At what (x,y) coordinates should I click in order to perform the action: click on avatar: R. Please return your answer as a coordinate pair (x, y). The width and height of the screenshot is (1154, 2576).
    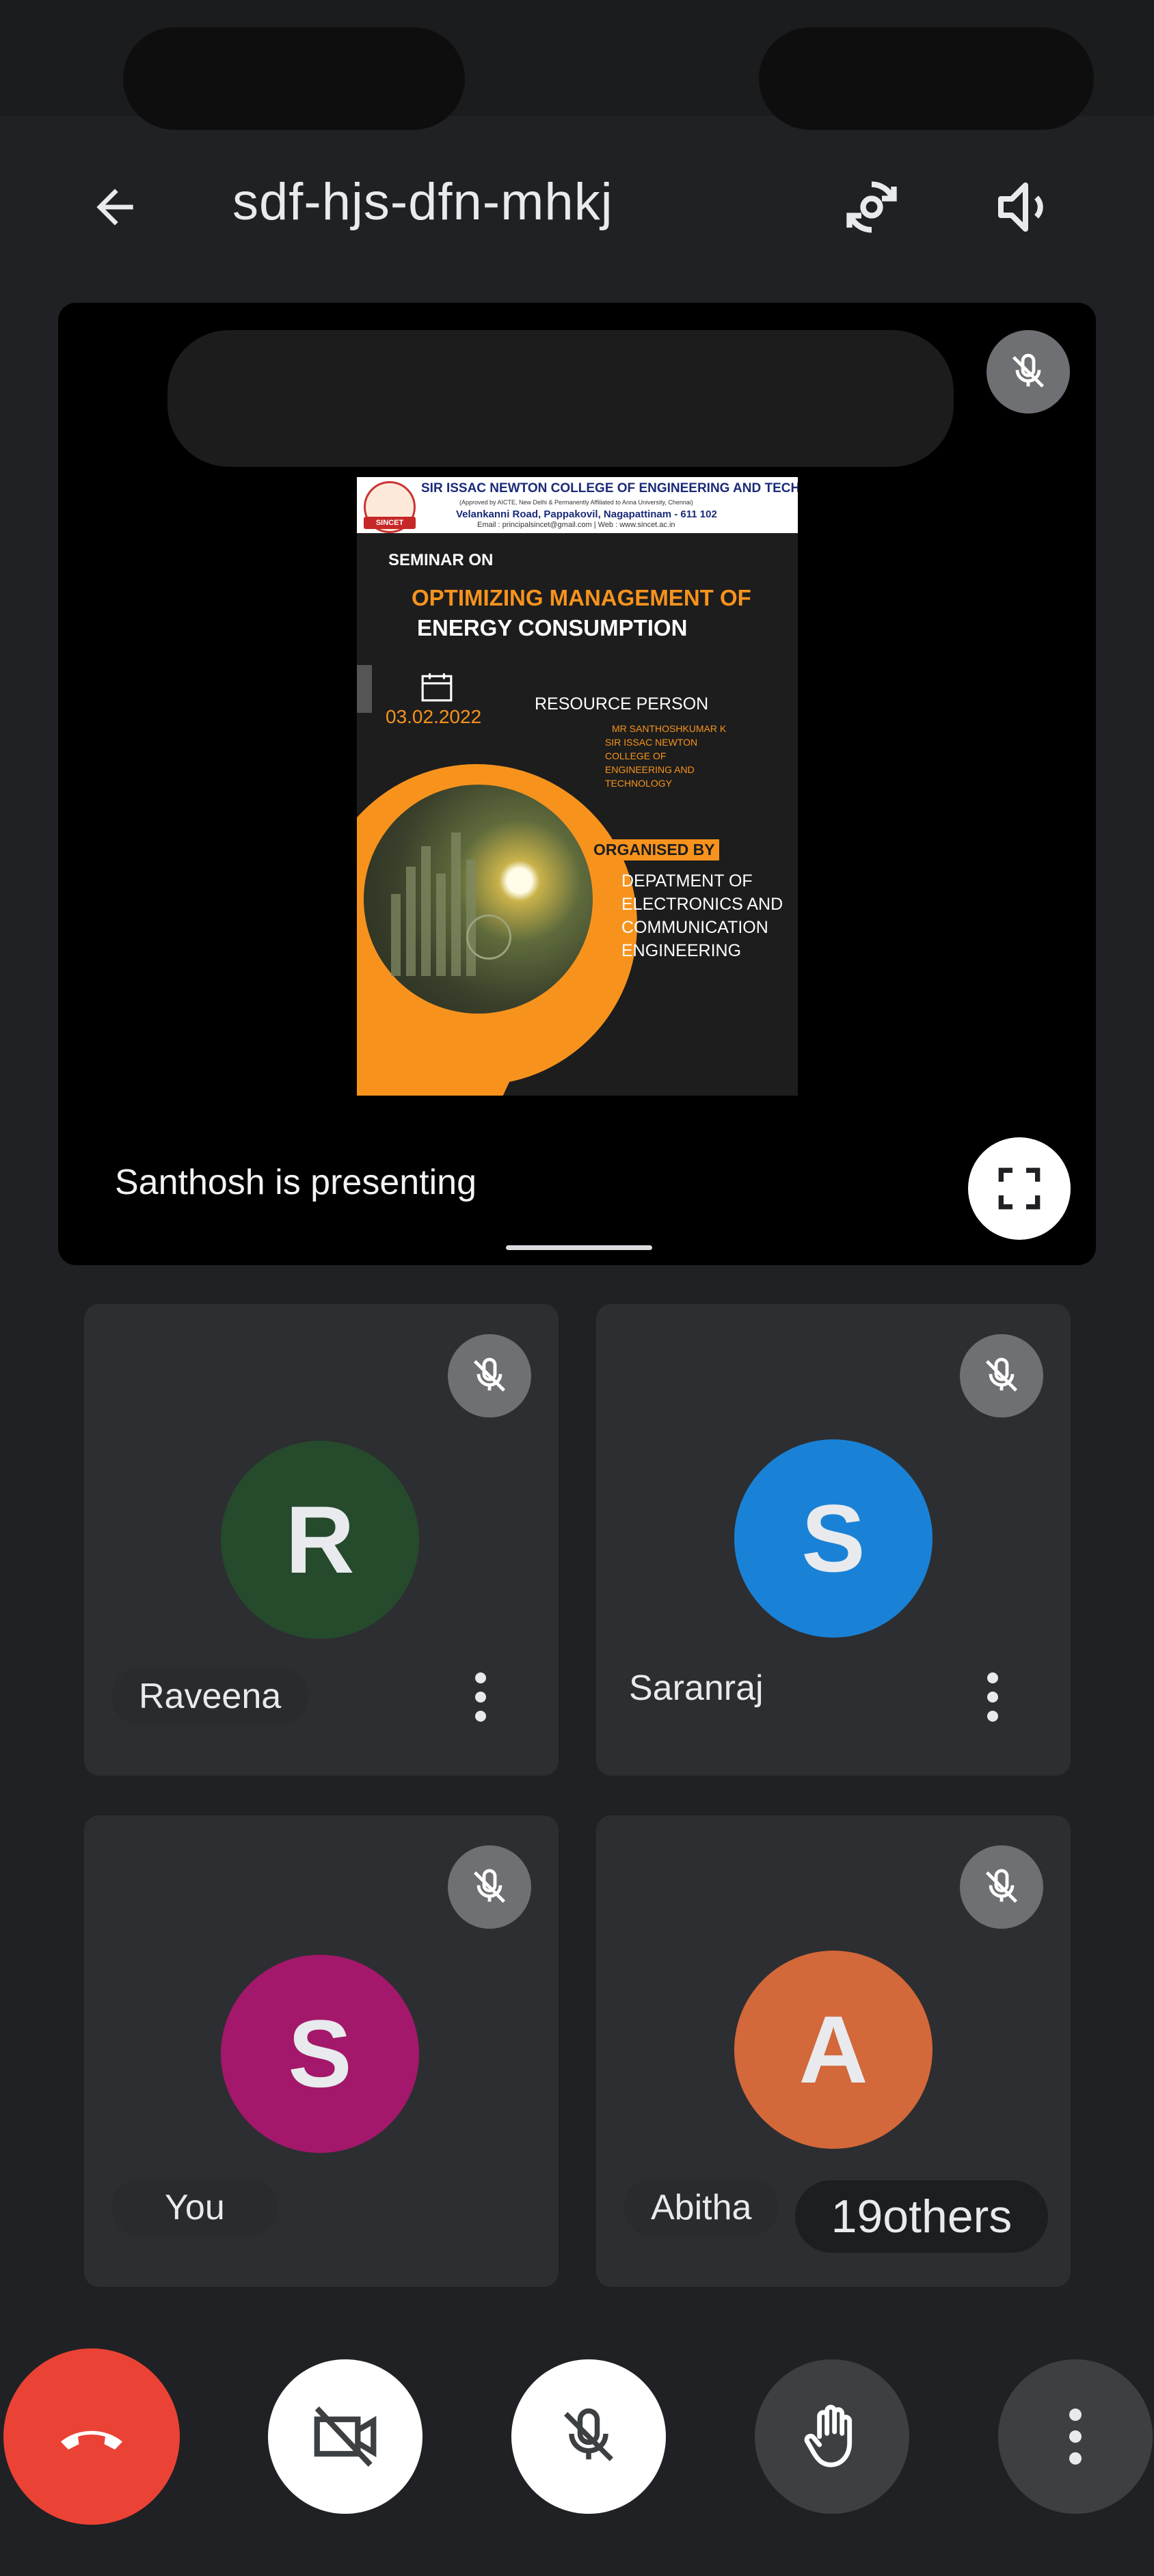
    Looking at the image, I should click on (320, 1540).